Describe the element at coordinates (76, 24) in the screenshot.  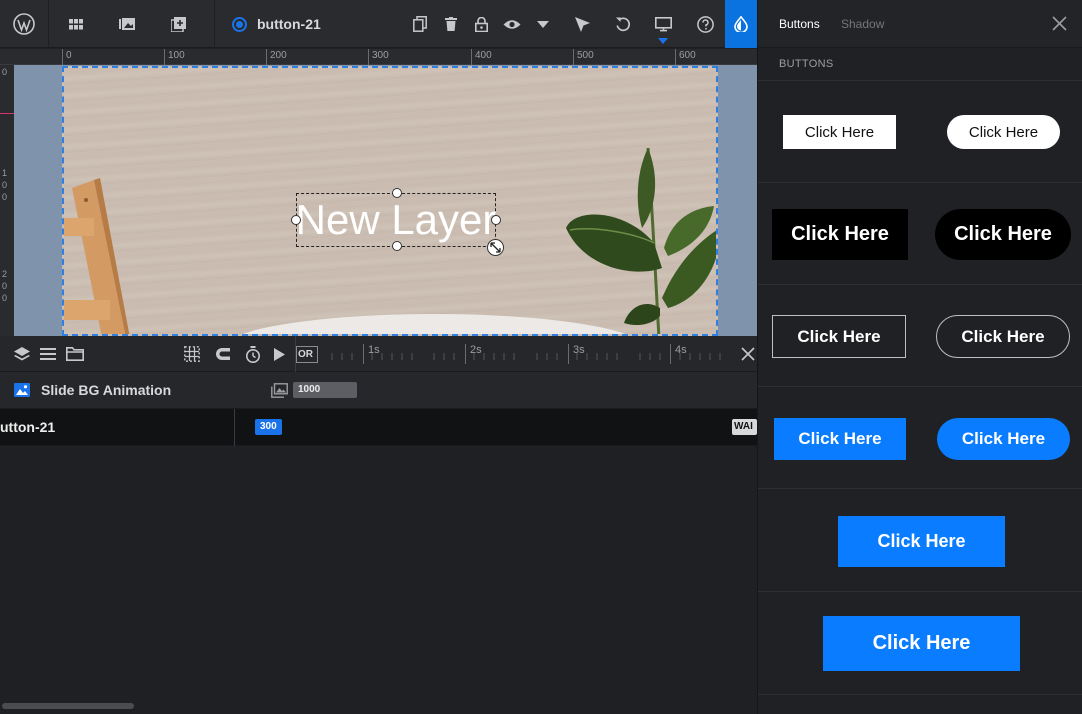
I see `grid-icon` at that location.